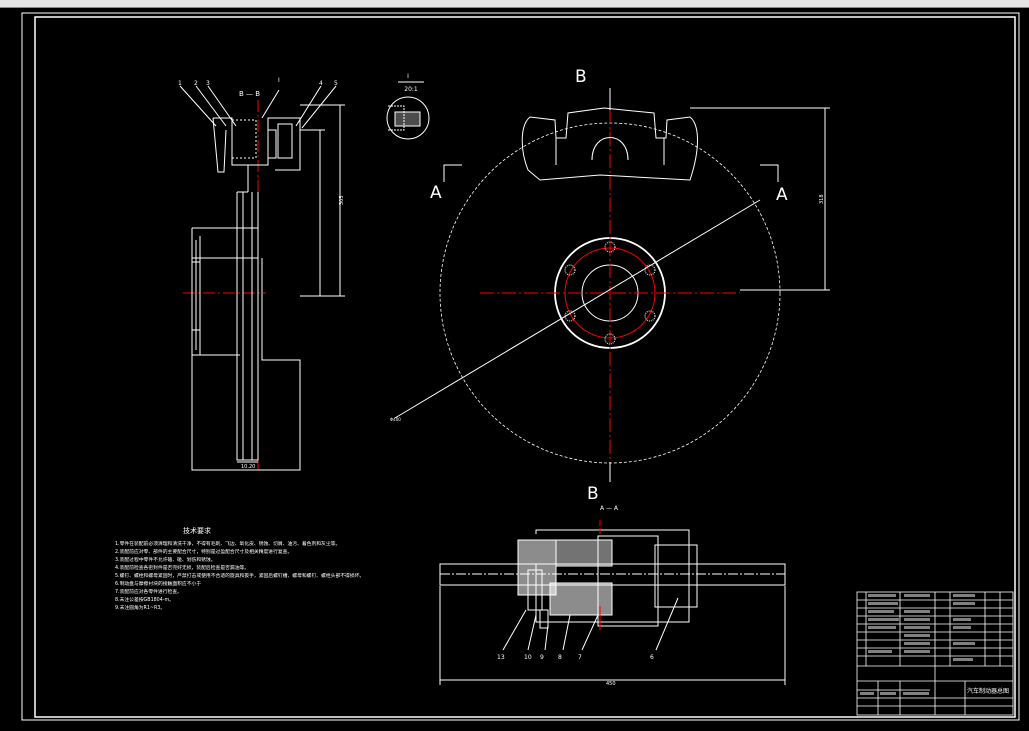 The height and width of the screenshot is (731, 1029). Describe the element at coordinates (580, 657) in the screenshot. I see `callout-7: 7` at that location.